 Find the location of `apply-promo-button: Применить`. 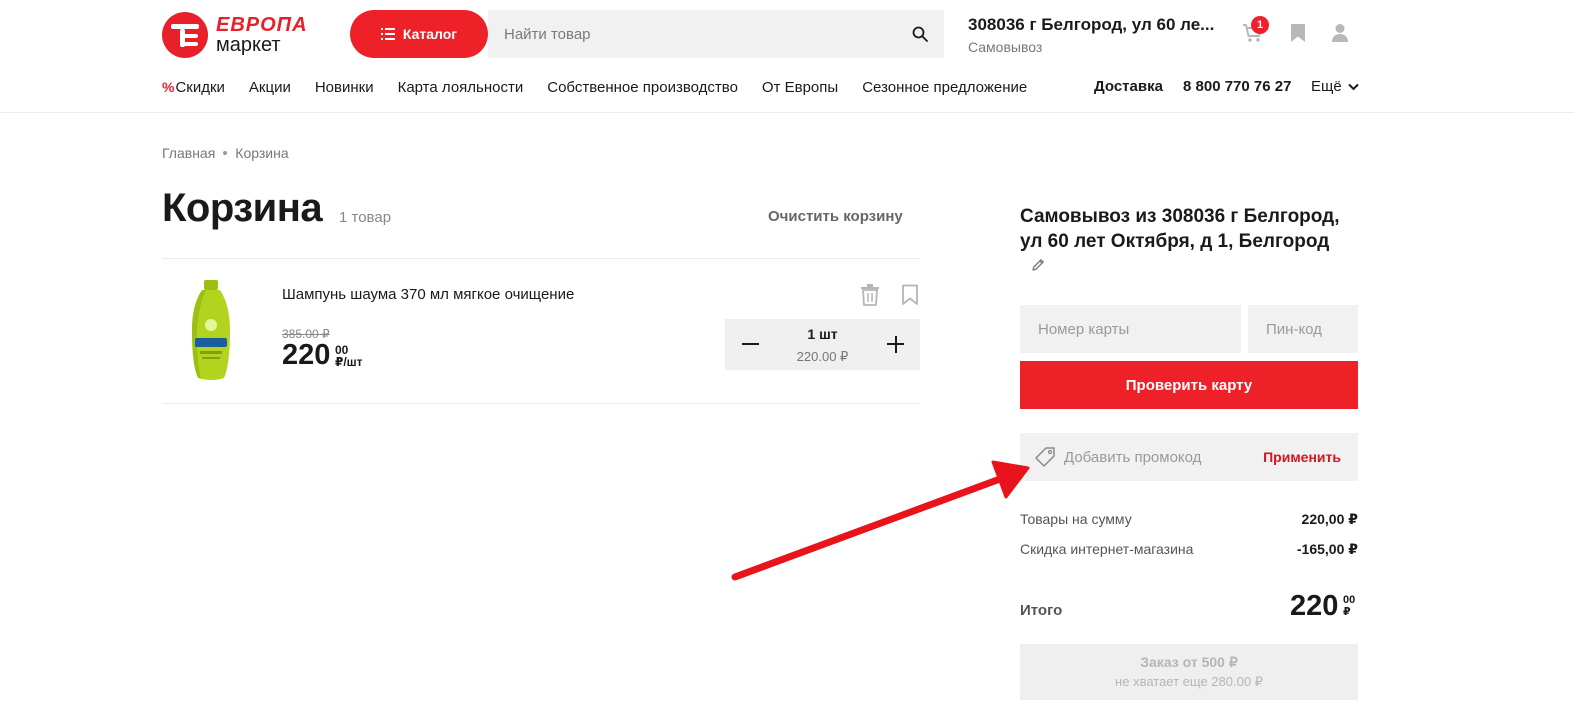

apply-promo-button: Применить is located at coordinates (1302, 457).